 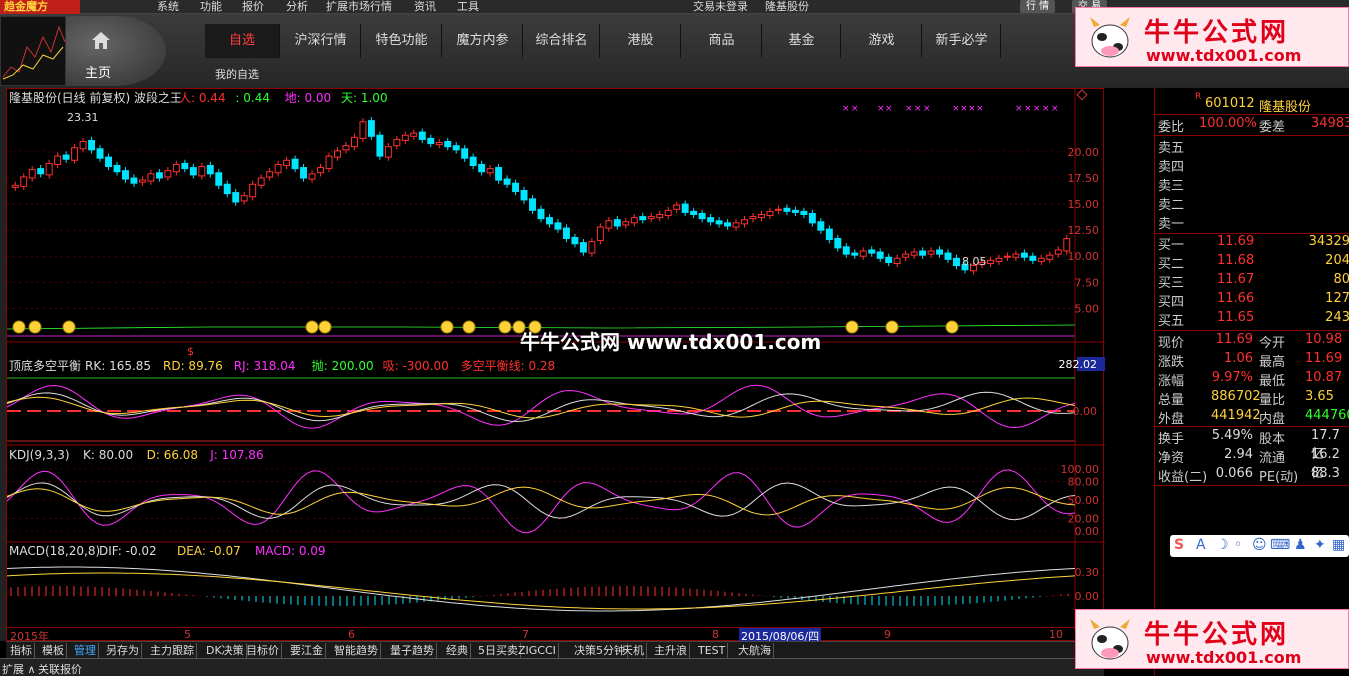 I want to click on fund-label: 股本, so click(x=1272, y=439).